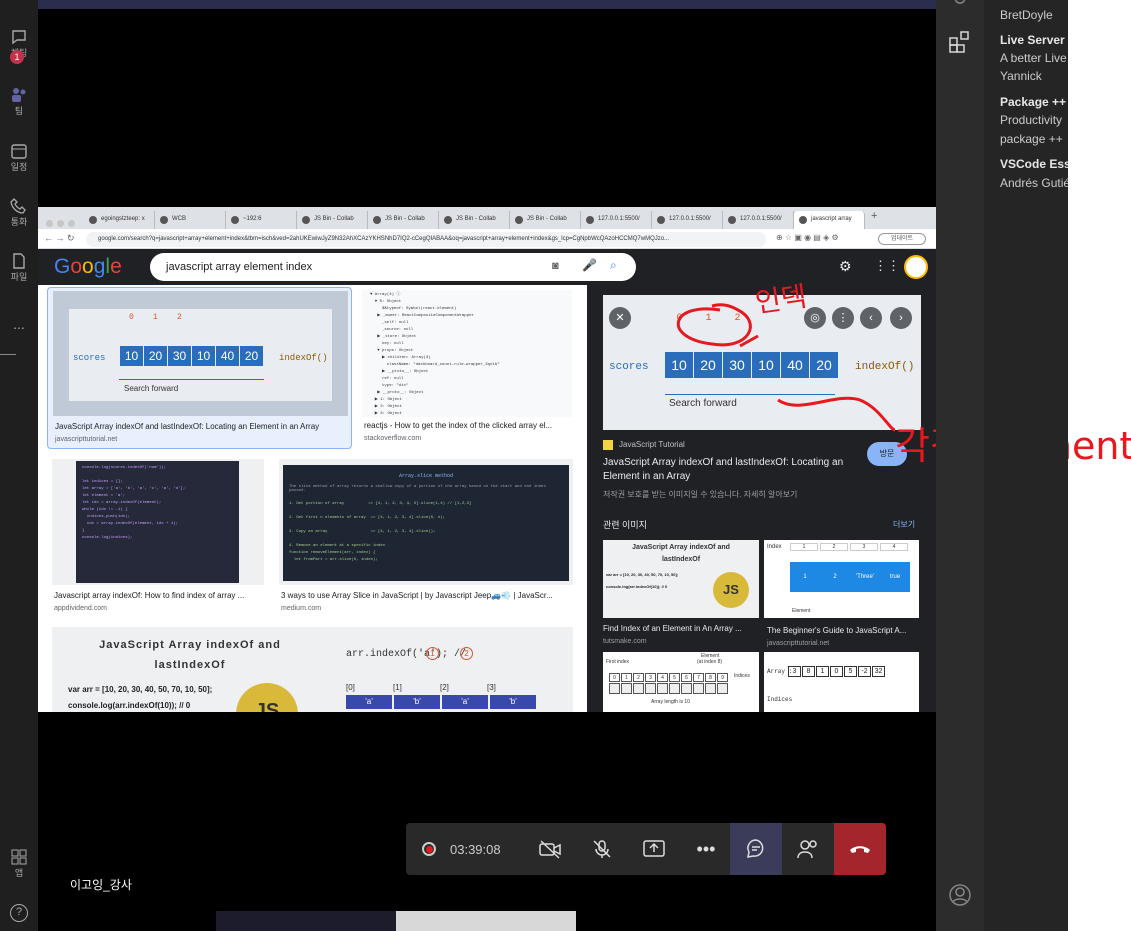 The height and width of the screenshot is (931, 1131). What do you see at coordinates (119, 220) in the screenshot?
I see `browser-tab: egoingstzteep: x` at bounding box center [119, 220].